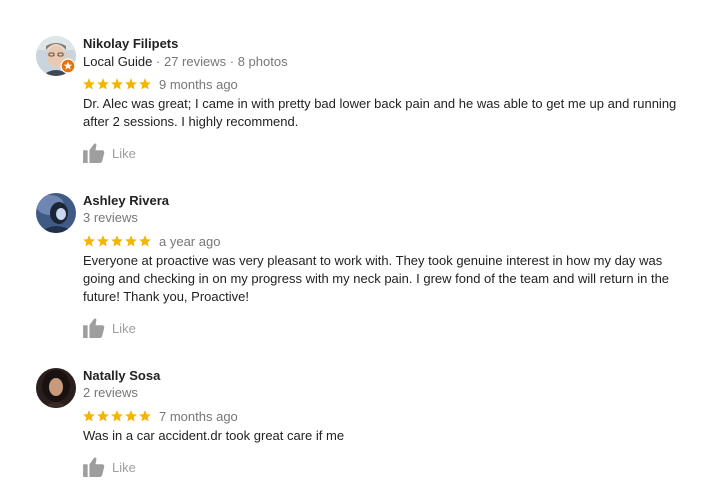 This screenshot has height=496, width=703. I want to click on reviewer-meta: 3 reviews, so click(110, 217).